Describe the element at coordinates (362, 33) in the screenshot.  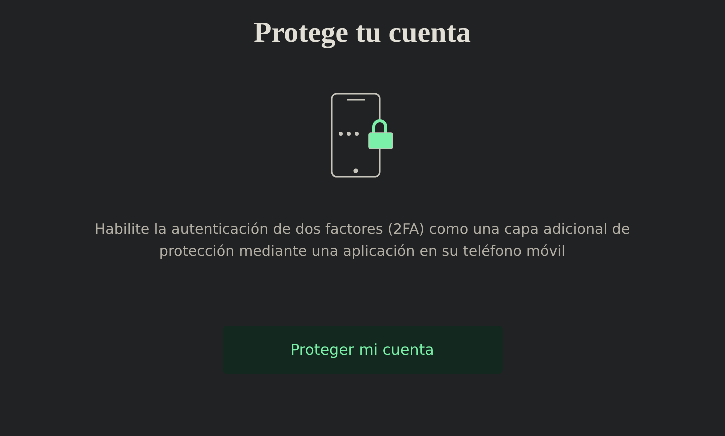
I see `page-title: Protege tu cuenta` at that location.